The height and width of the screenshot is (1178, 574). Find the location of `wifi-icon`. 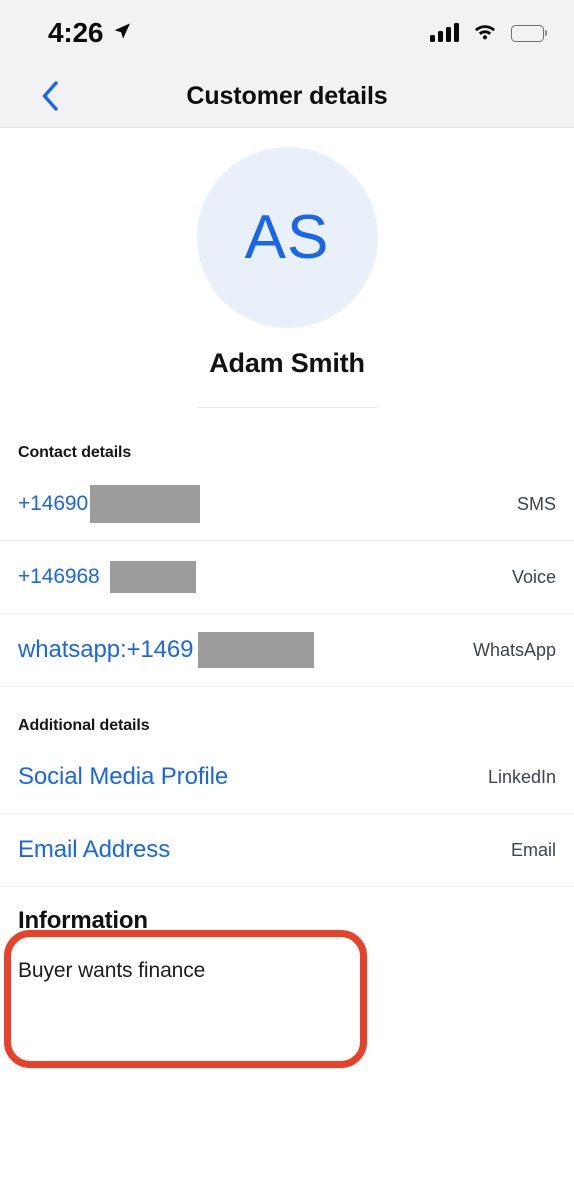

wifi-icon is located at coordinates (485, 33).